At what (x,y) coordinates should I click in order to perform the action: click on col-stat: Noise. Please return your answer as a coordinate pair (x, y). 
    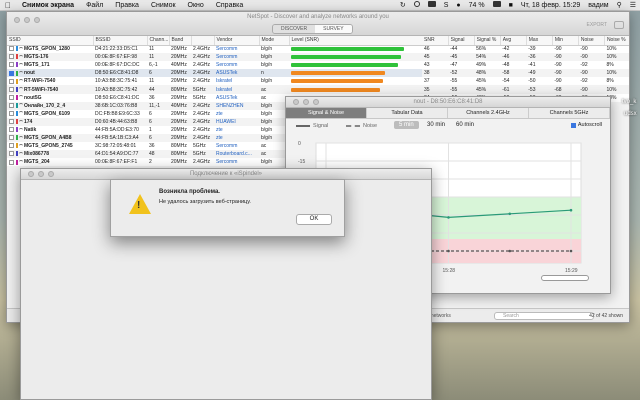
    Looking at the image, I should click on (591, 41).